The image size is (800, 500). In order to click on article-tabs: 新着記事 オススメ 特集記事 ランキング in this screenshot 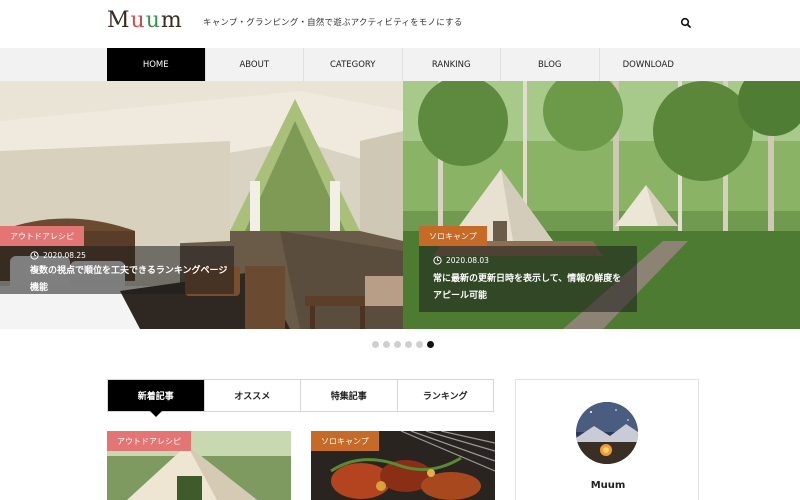, I will do `click(300, 398)`.